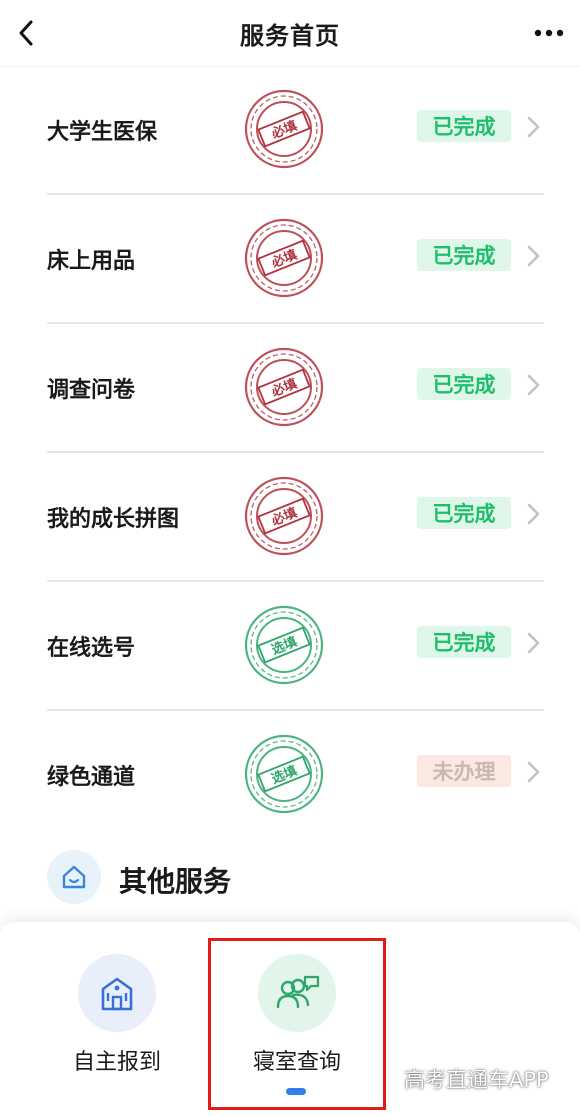  I want to click on task-label: 在线选号, so click(91, 648).